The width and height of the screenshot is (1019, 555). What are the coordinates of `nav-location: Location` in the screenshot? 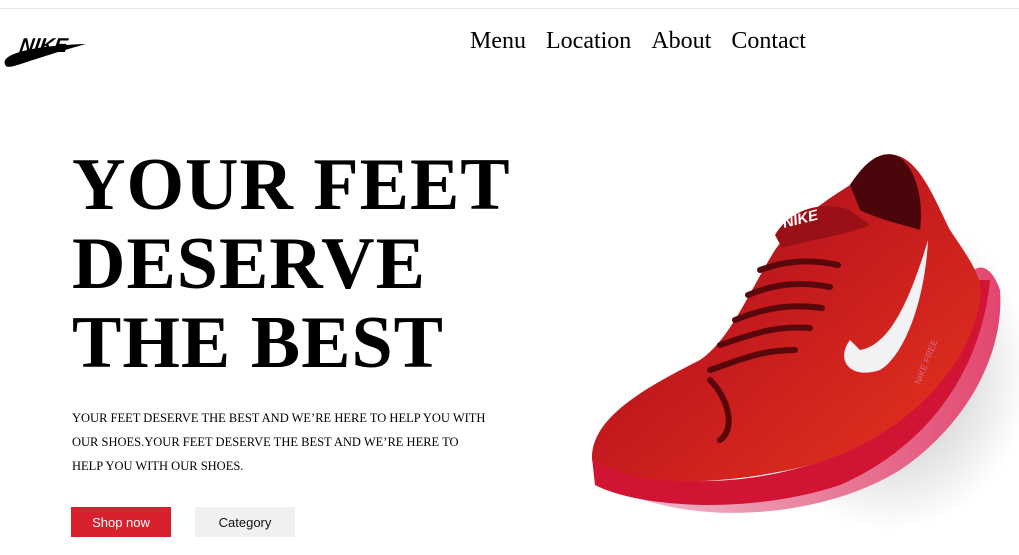 It's located at (588, 41).